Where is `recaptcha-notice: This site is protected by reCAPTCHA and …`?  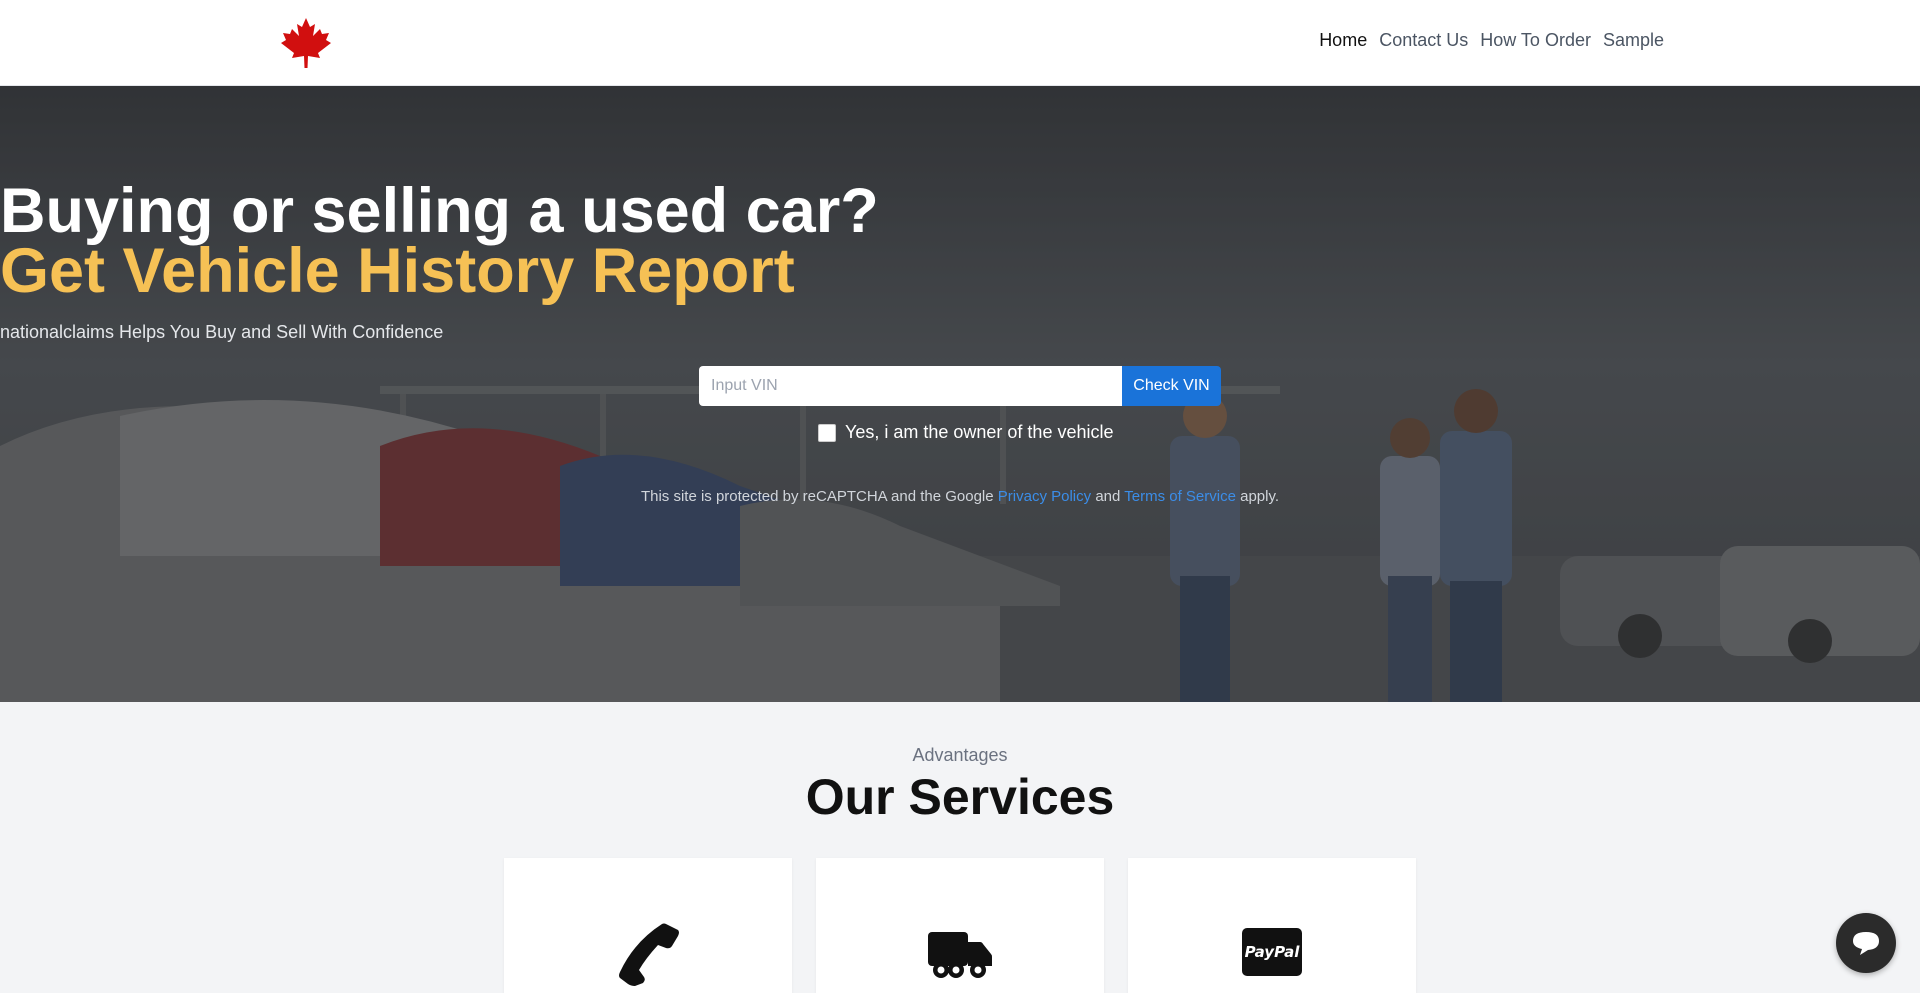
recaptcha-notice: This site is protected by reCAPTCHA and … is located at coordinates (960, 496).